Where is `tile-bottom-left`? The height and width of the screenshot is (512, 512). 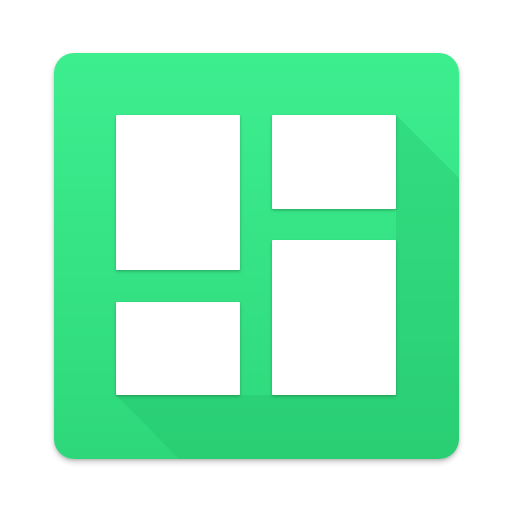
tile-bottom-left is located at coordinates (178, 348).